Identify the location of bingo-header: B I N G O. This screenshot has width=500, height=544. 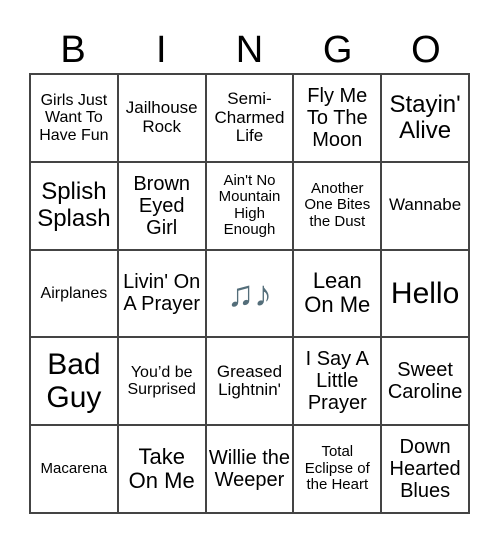
(249, 50).